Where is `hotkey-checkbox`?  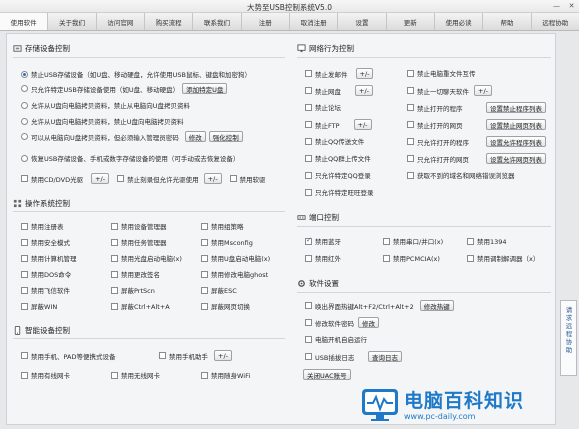 hotkey-checkbox is located at coordinates (308, 305).